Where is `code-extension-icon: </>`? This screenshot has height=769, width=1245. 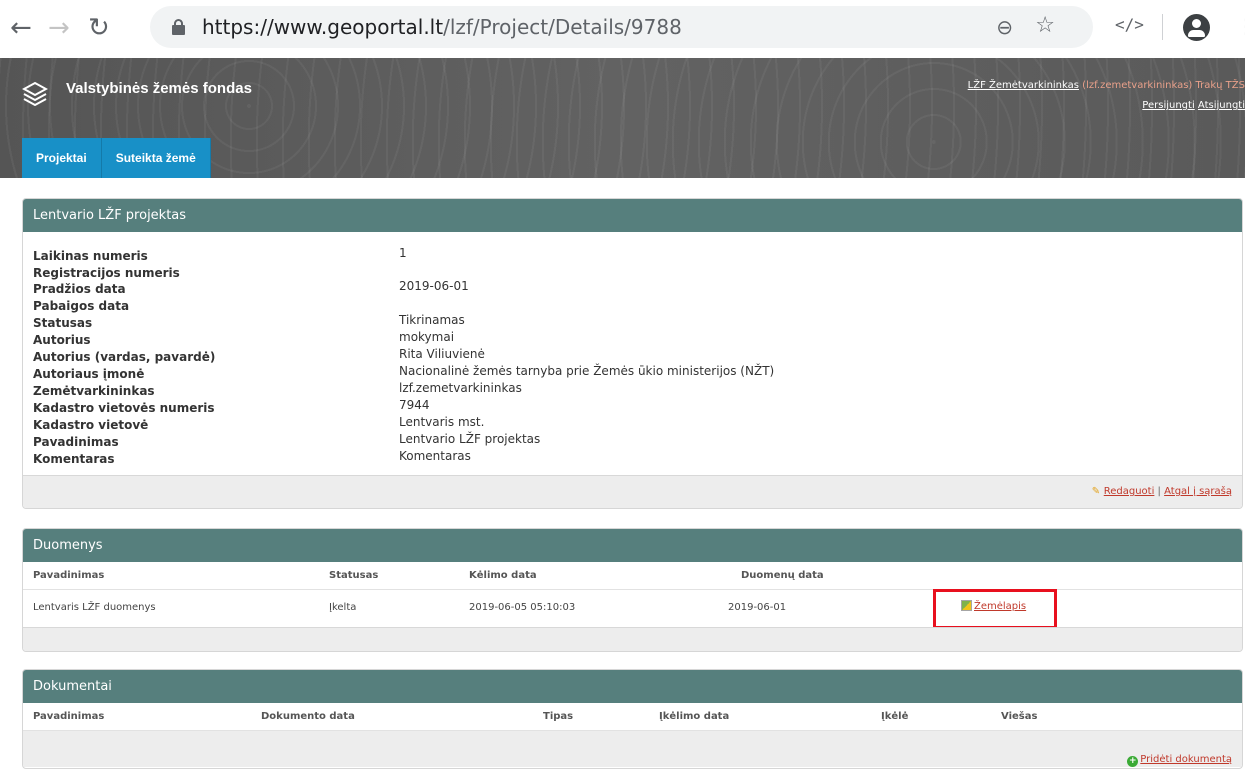
code-extension-icon: </> is located at coordinates (1129, 24).